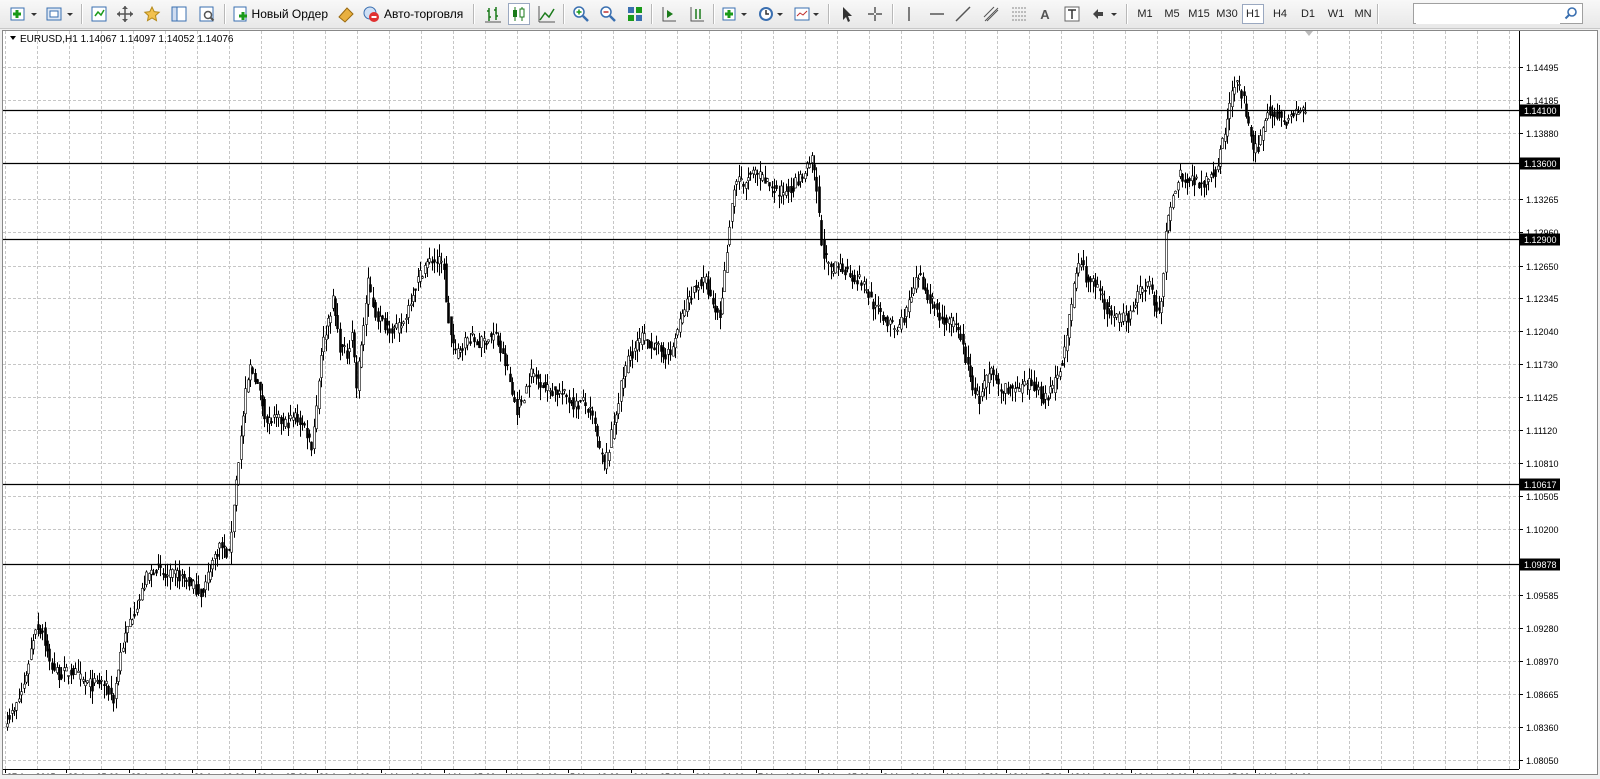  I want to click on favorites-button, so click(152, 14).